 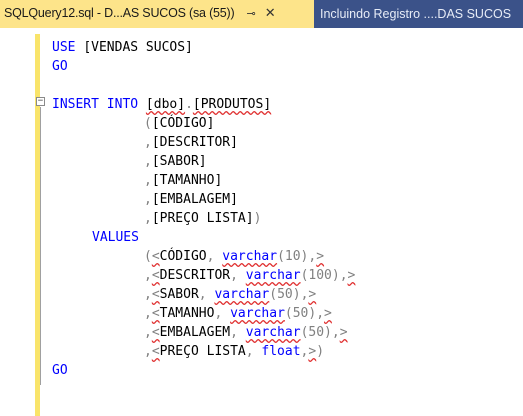 I want to click on pin-icon: ⊸, so click(x=250, y=13).